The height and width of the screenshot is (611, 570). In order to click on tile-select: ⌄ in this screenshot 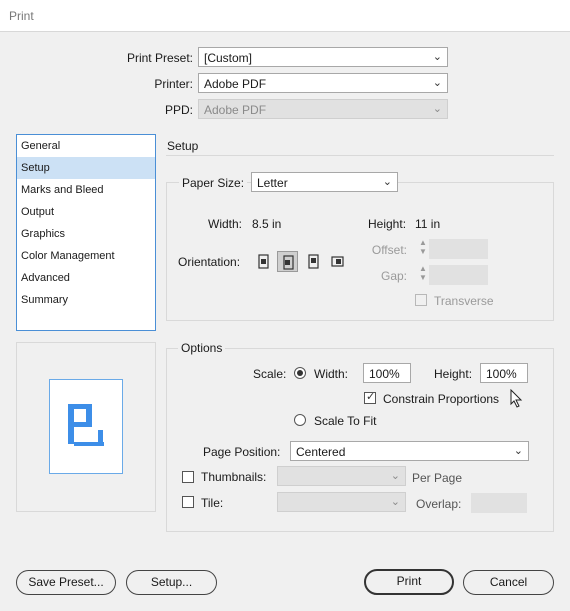, I will do `click(341, 502)`.